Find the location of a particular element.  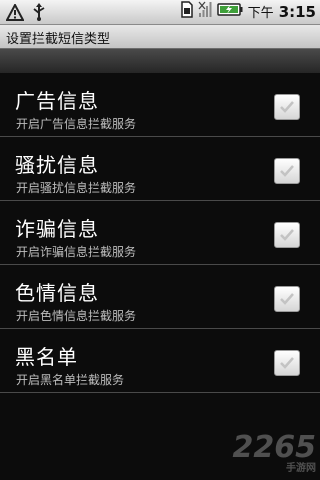

battery-charging-icon is located at coordinates (229, 11).